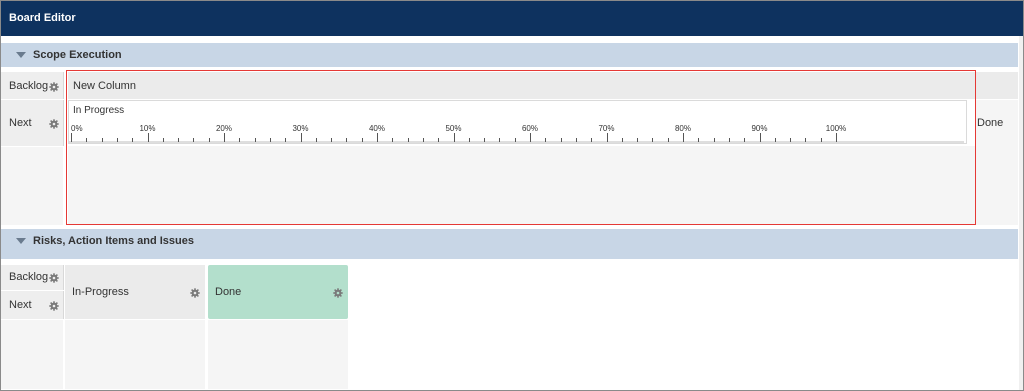 The width and height of the screenshot is (1024, 391). Describe the element at coordinates (224, 128) in the screenshot. I see `ruler-tick-label: 20%` at that location.